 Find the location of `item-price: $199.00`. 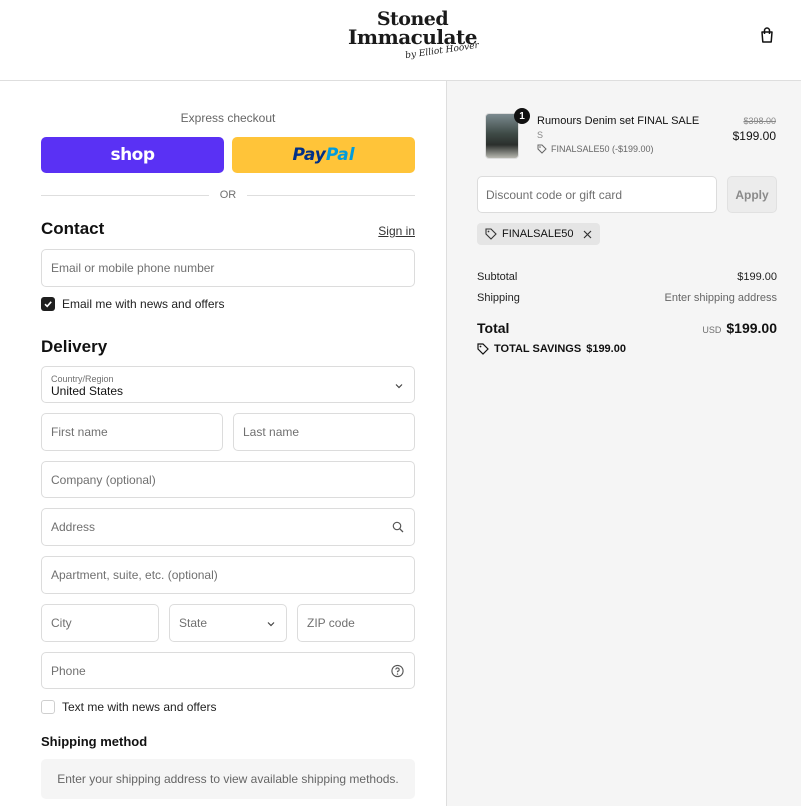

item-price: $199.00 is located at coordinates (754, 136).